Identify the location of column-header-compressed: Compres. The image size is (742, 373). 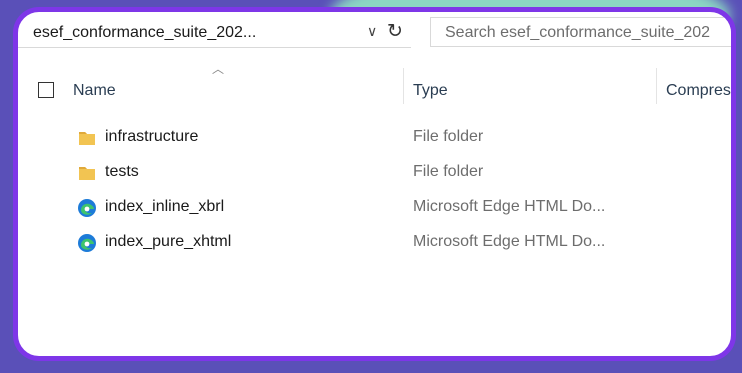
(698, 91).